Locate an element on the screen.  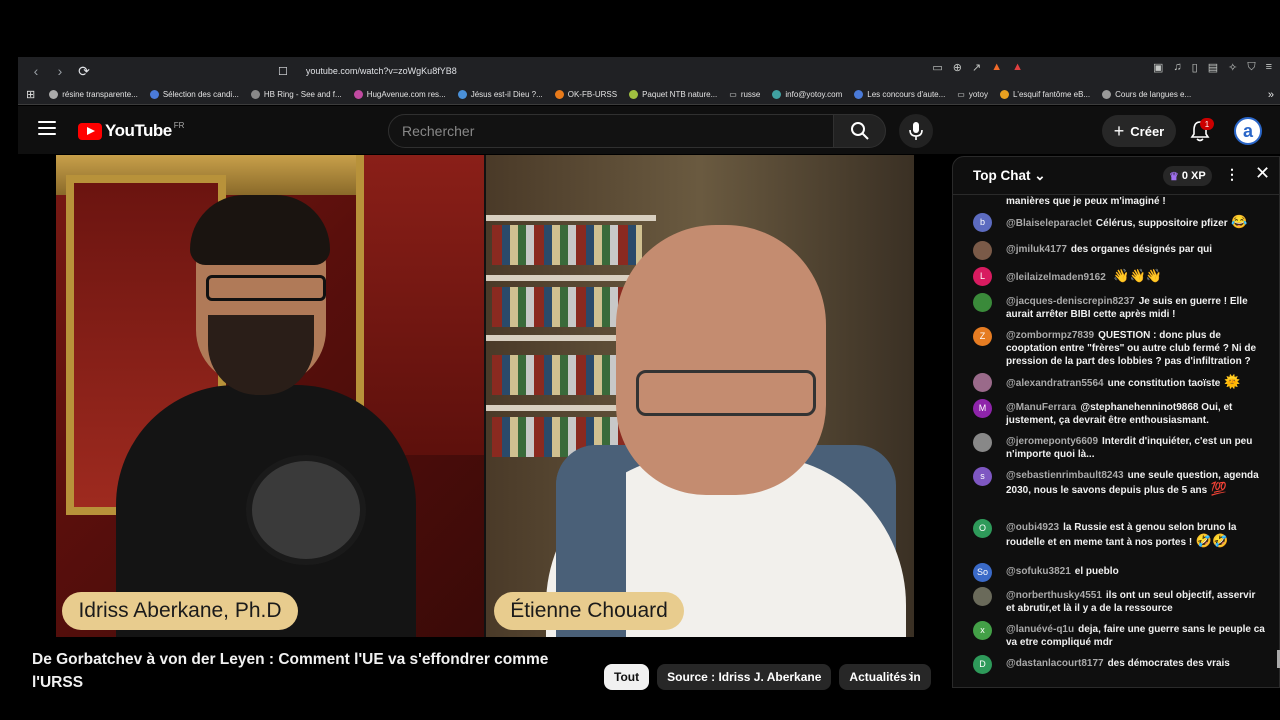
youtube-logo: YouTube FR is located at coordinates (131, 131).